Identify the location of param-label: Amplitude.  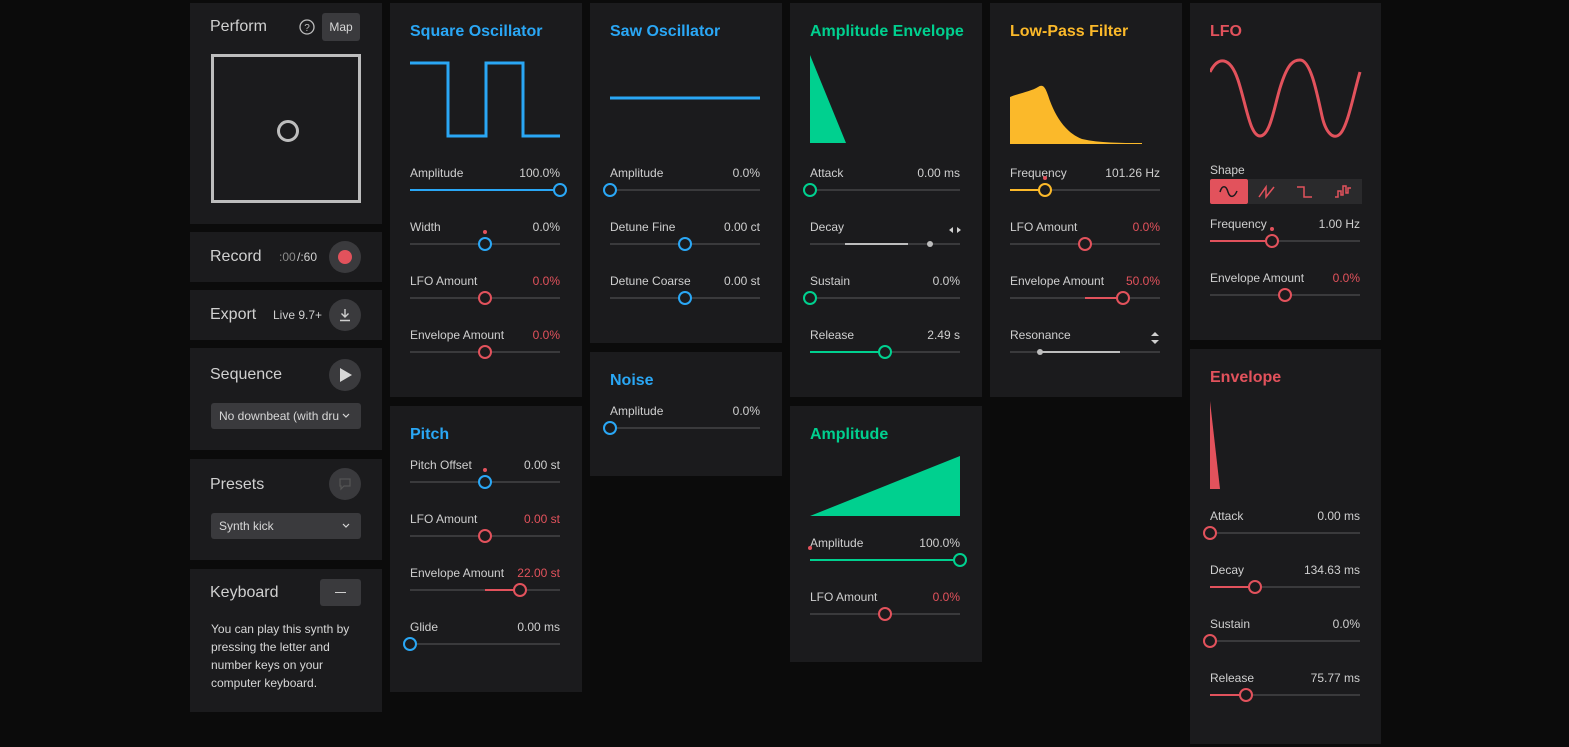
(837, 543).